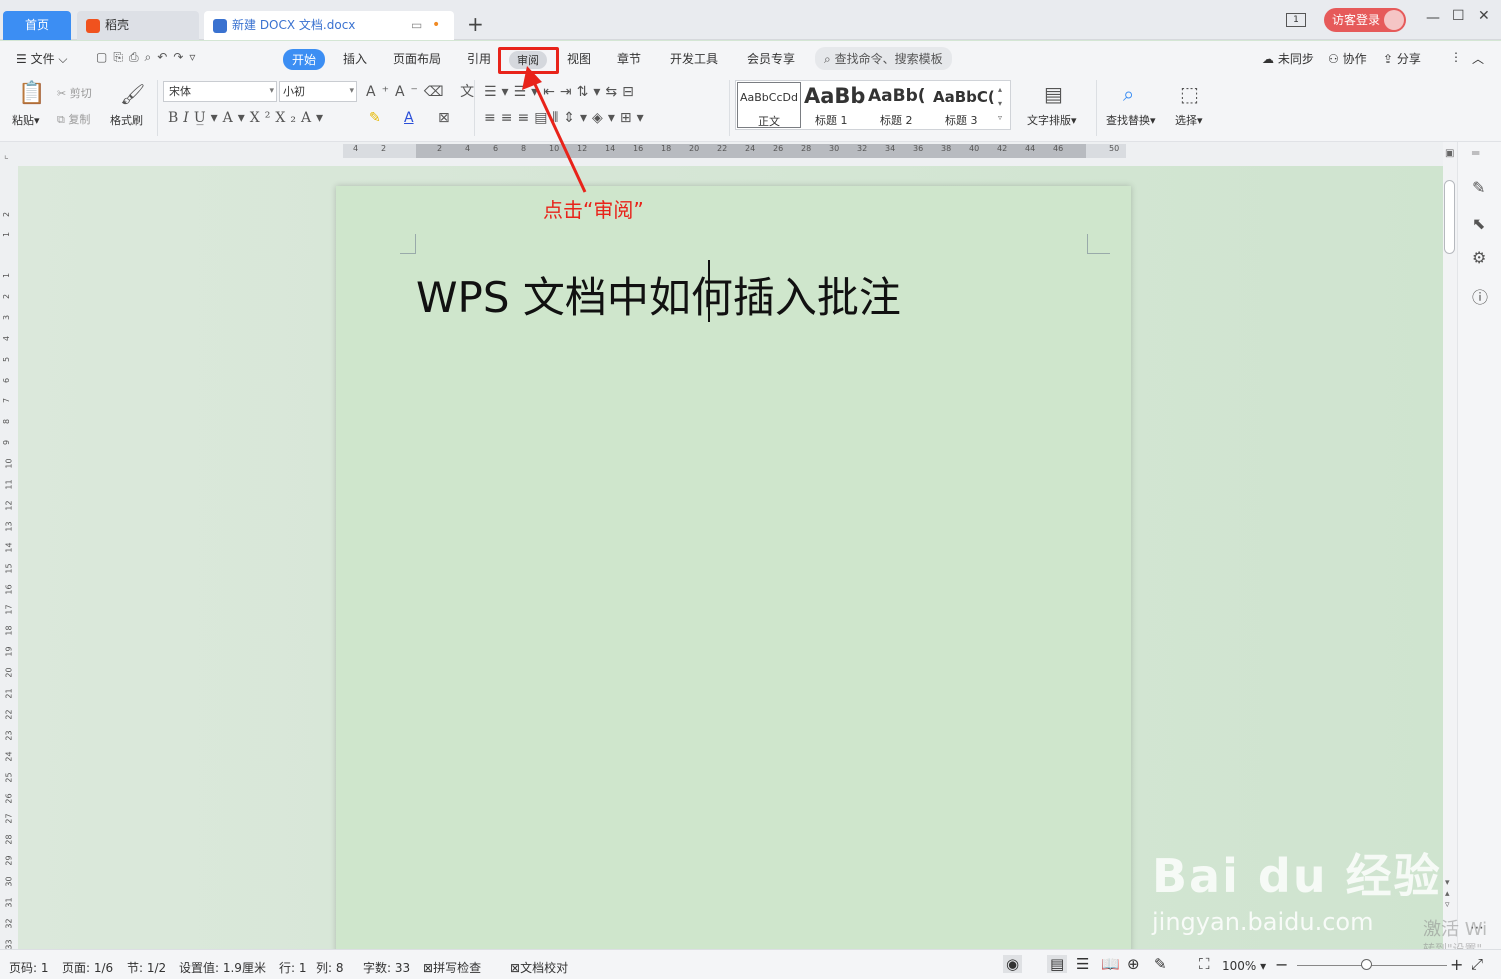 This screenshot has width=1501, height=979. What do you see at coordinates (1204, 964) in the screenshot?
I see `fit-page-icon: ⛶` at bounding box center [1204, 964].